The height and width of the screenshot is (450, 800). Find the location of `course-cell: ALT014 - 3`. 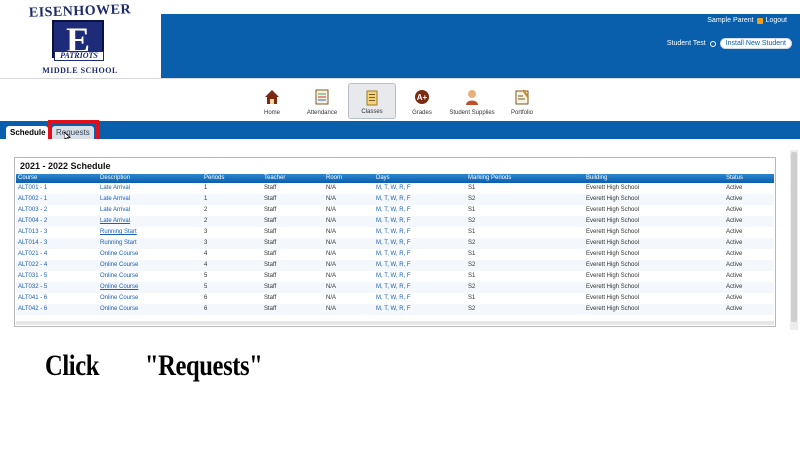

course-cell: ALT014 - 3 is located at coordinates (32, 243).